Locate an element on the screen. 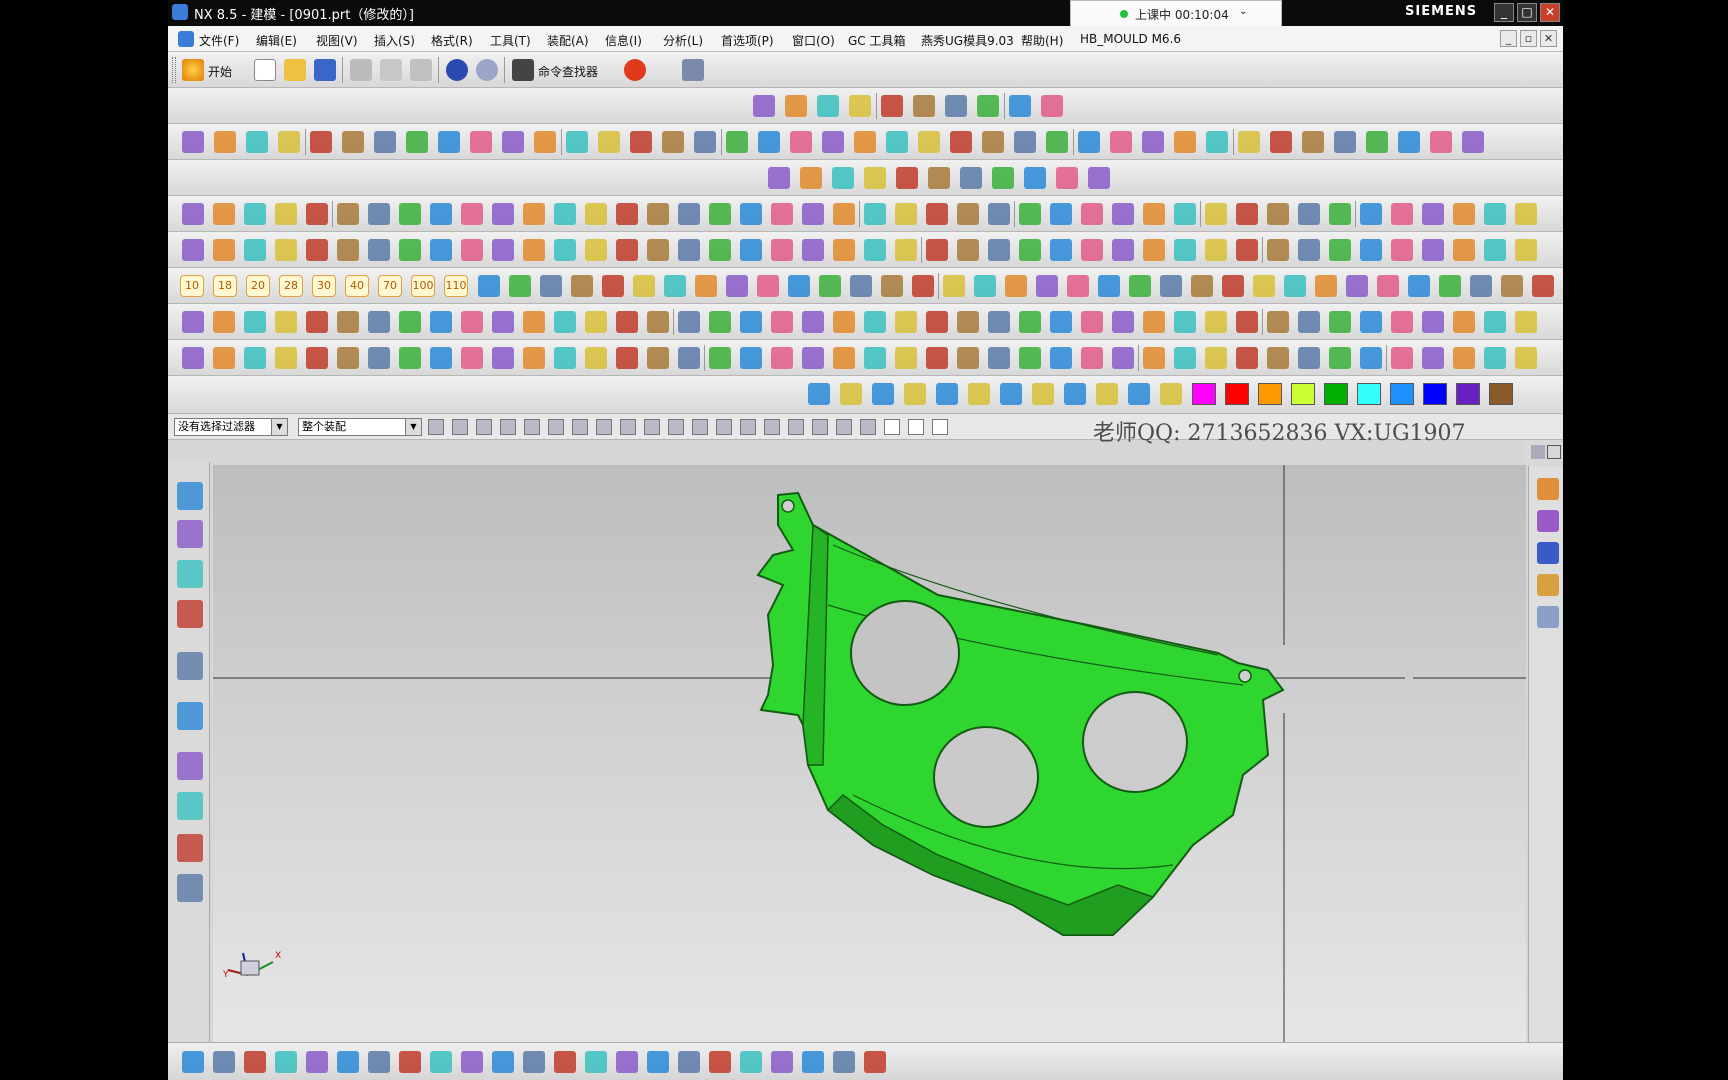  electrode-tool-2-icon is located at coordinates (255, 358).